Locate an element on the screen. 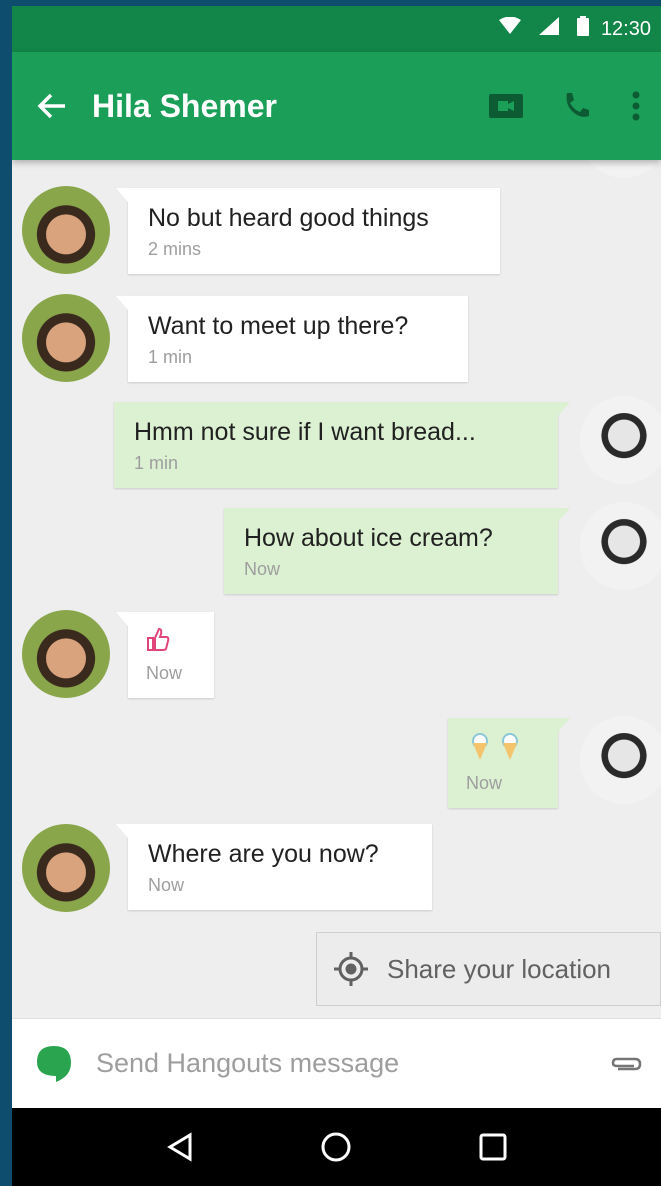 The image size is (661, 1186). hangouts-icon is located at coordinates (54, 1063).